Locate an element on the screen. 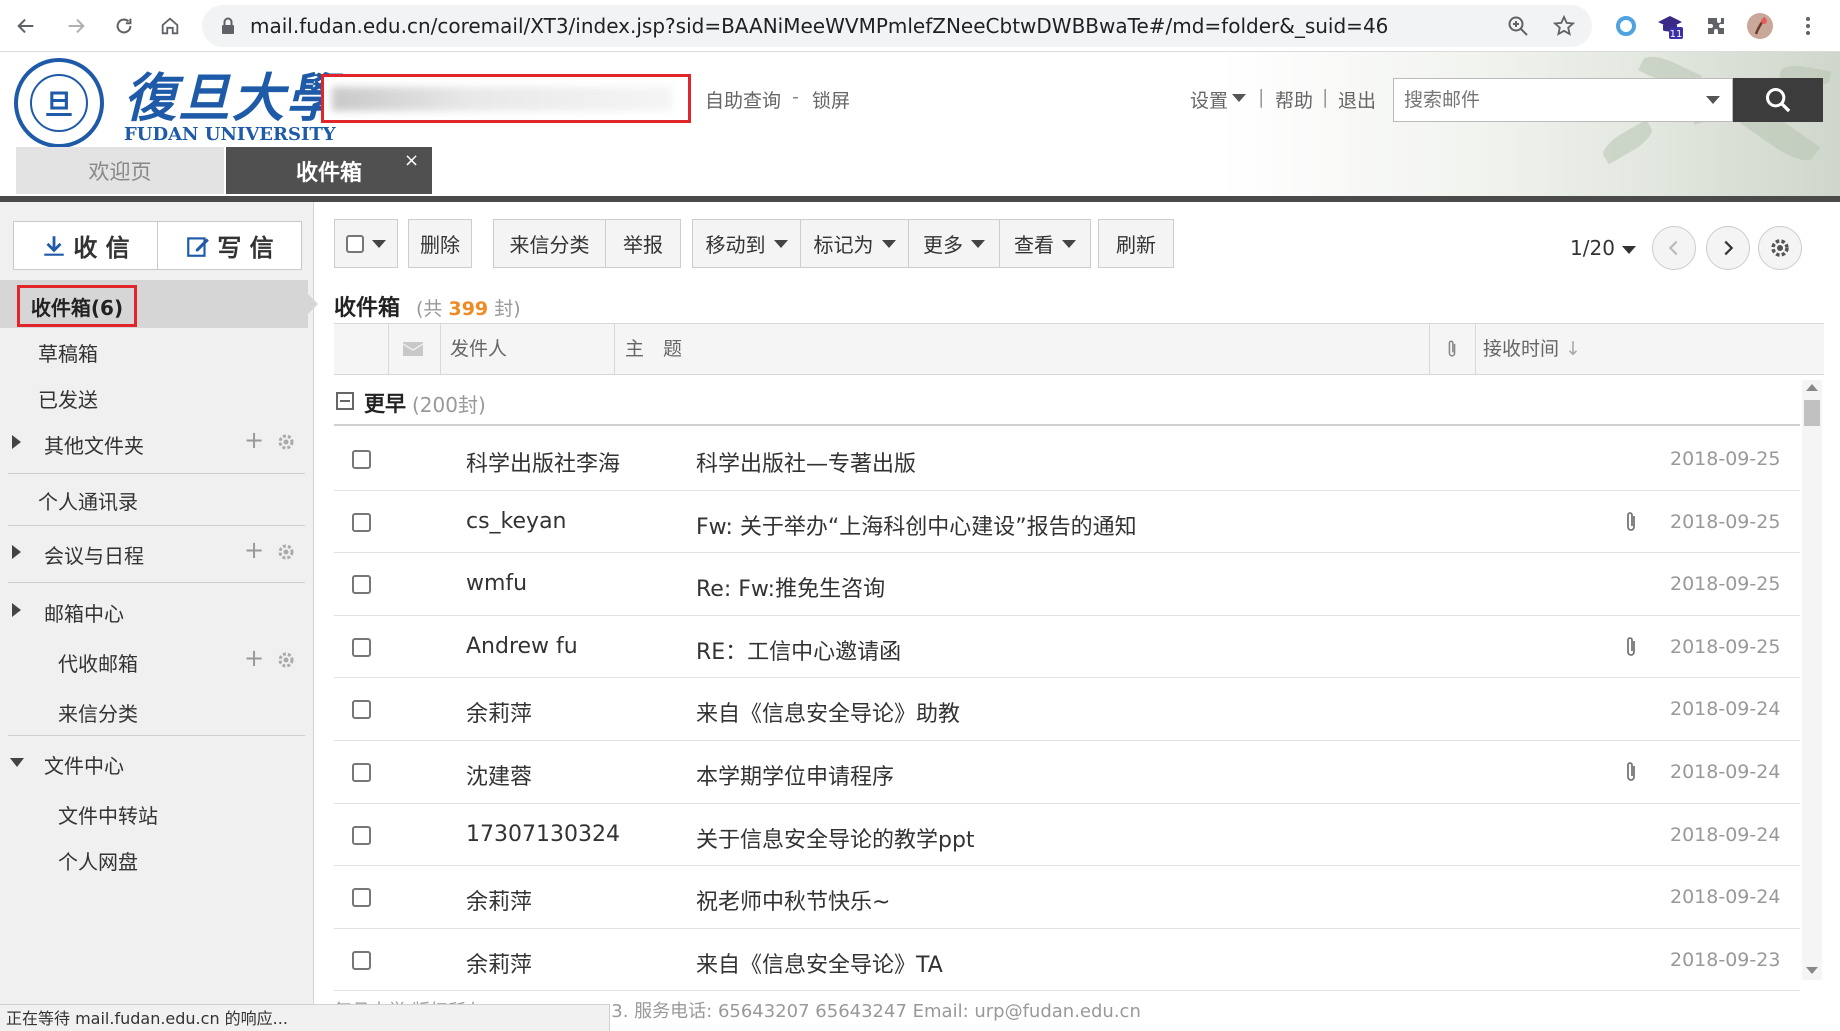 The height and width of the screenshot is (1031, 1840). logout-link: 退出 is located at coordinates (1357, 99).